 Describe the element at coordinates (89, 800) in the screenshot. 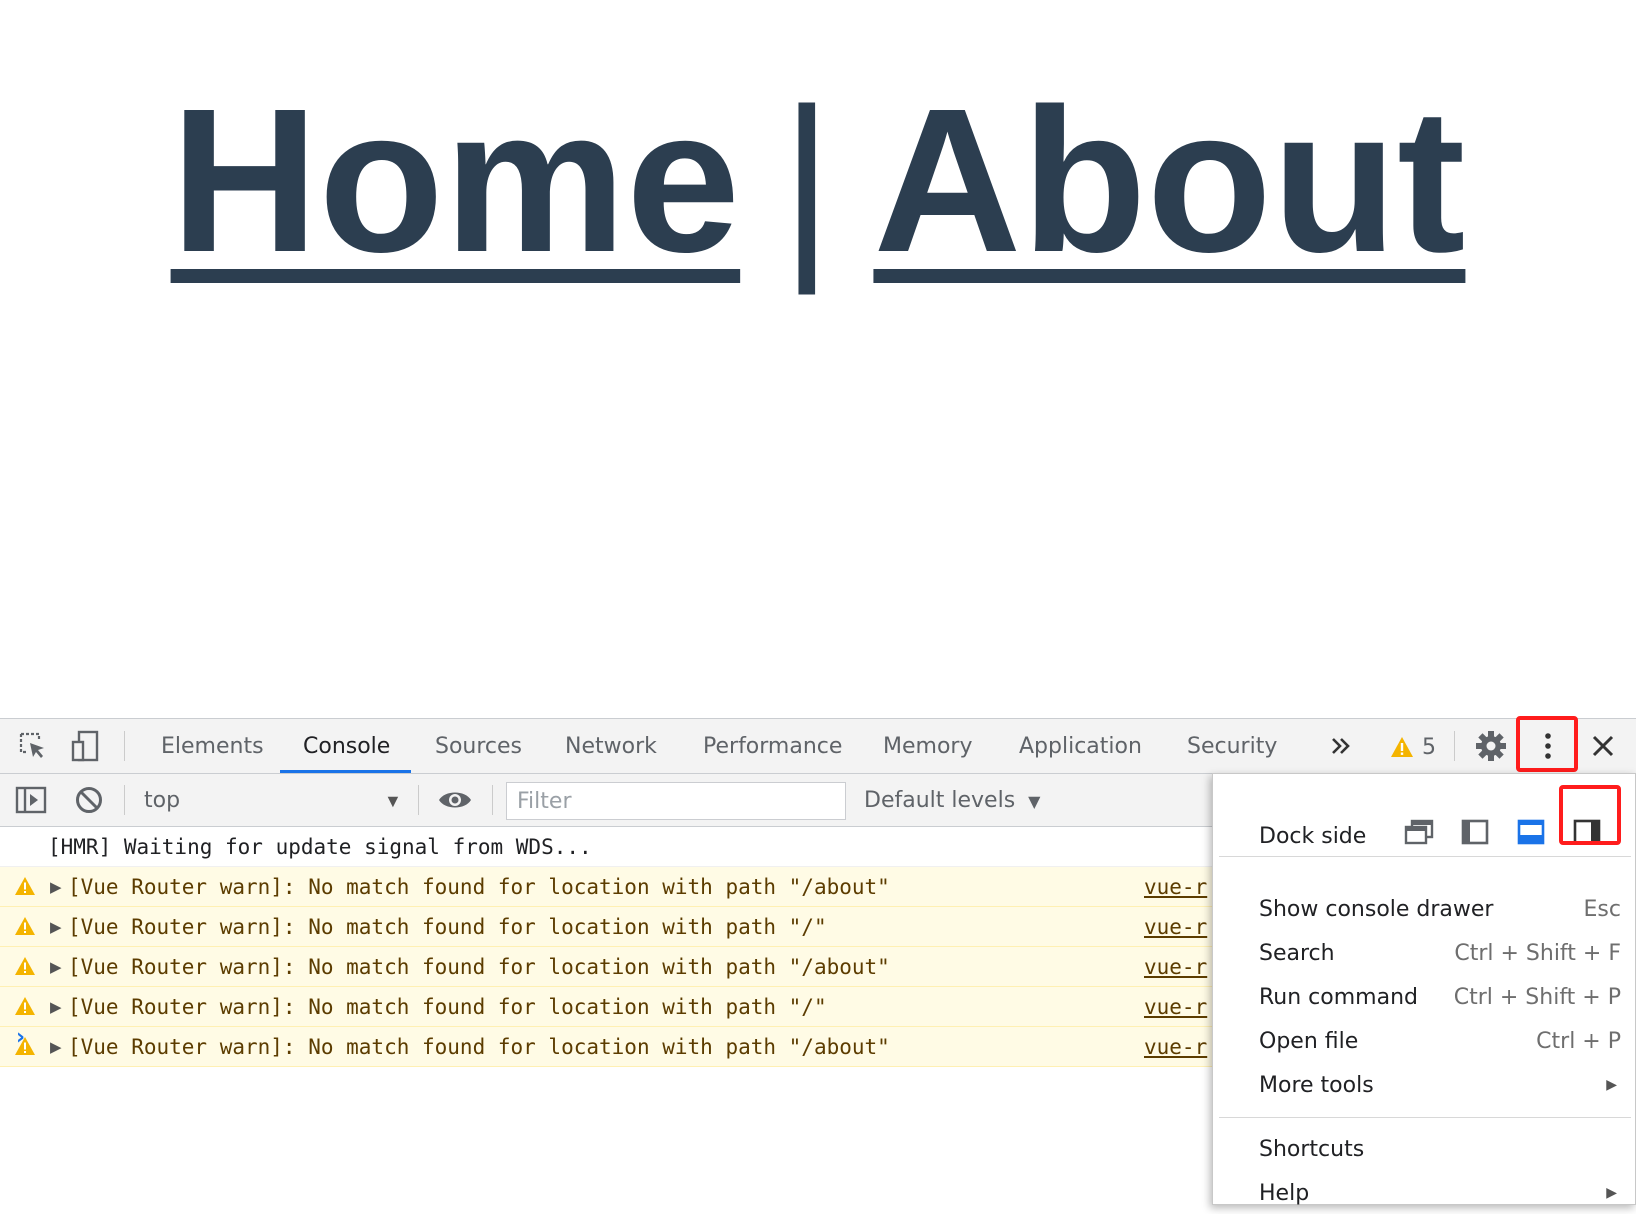

I see `clear-console-icon` at that location.